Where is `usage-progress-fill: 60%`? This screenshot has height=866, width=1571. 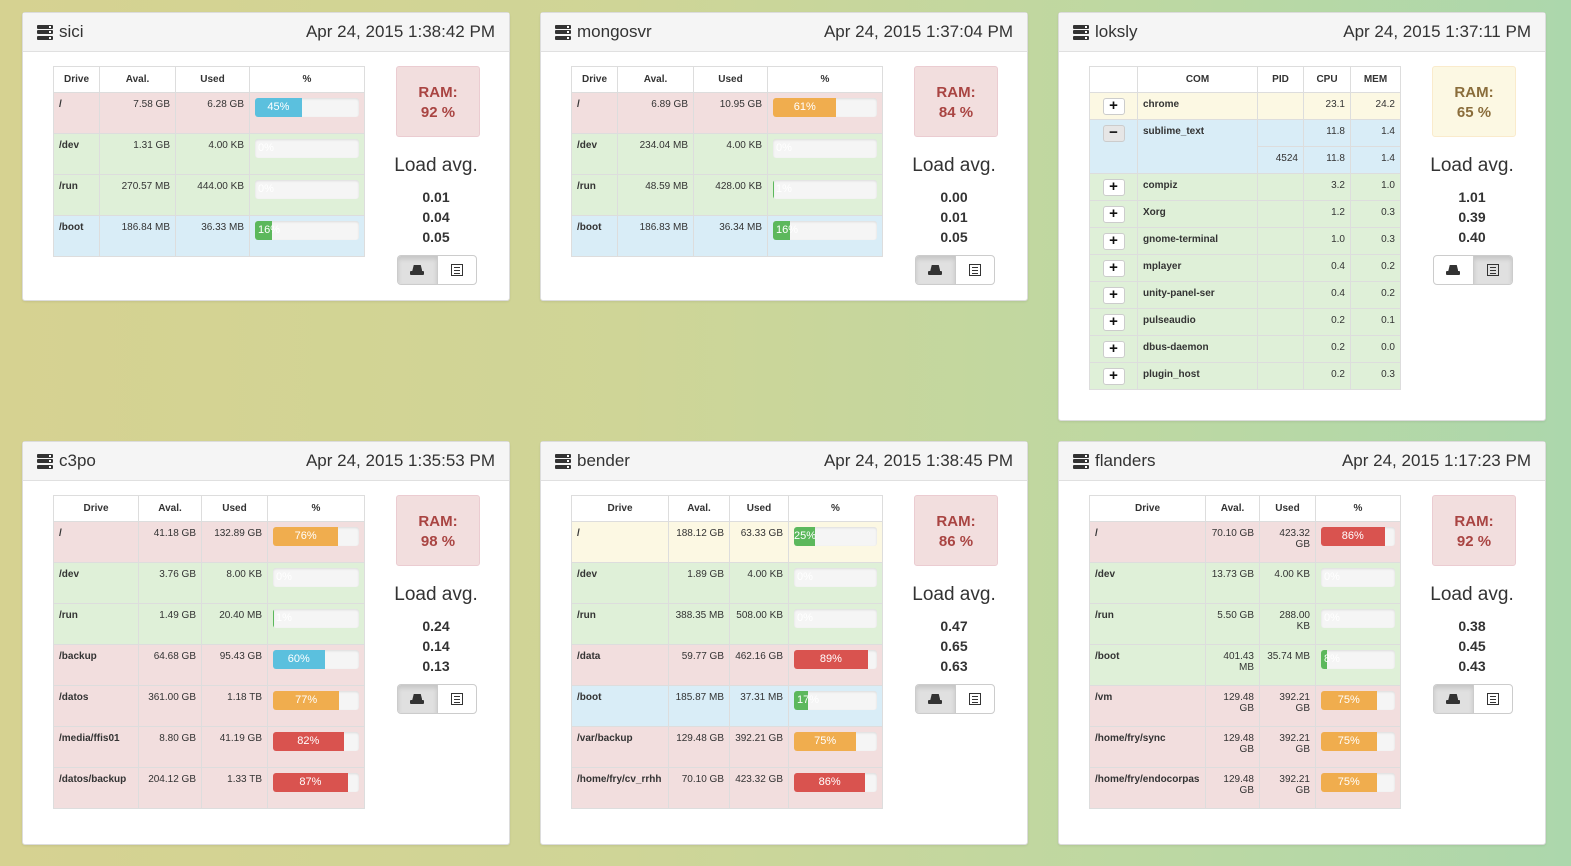
usage-progress-fill: 60% is located at coordinates (299, 659).